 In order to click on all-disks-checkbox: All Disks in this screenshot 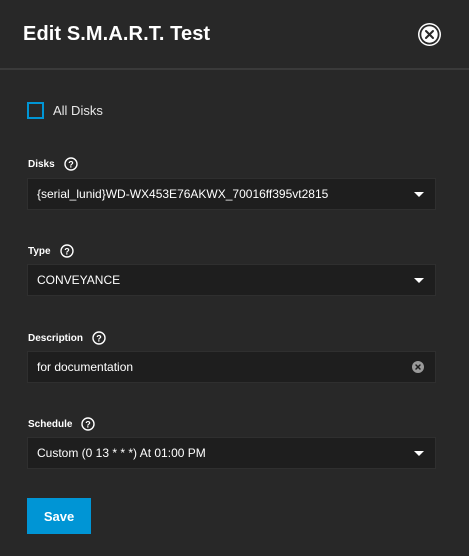, I will do `click(65, 110)`.